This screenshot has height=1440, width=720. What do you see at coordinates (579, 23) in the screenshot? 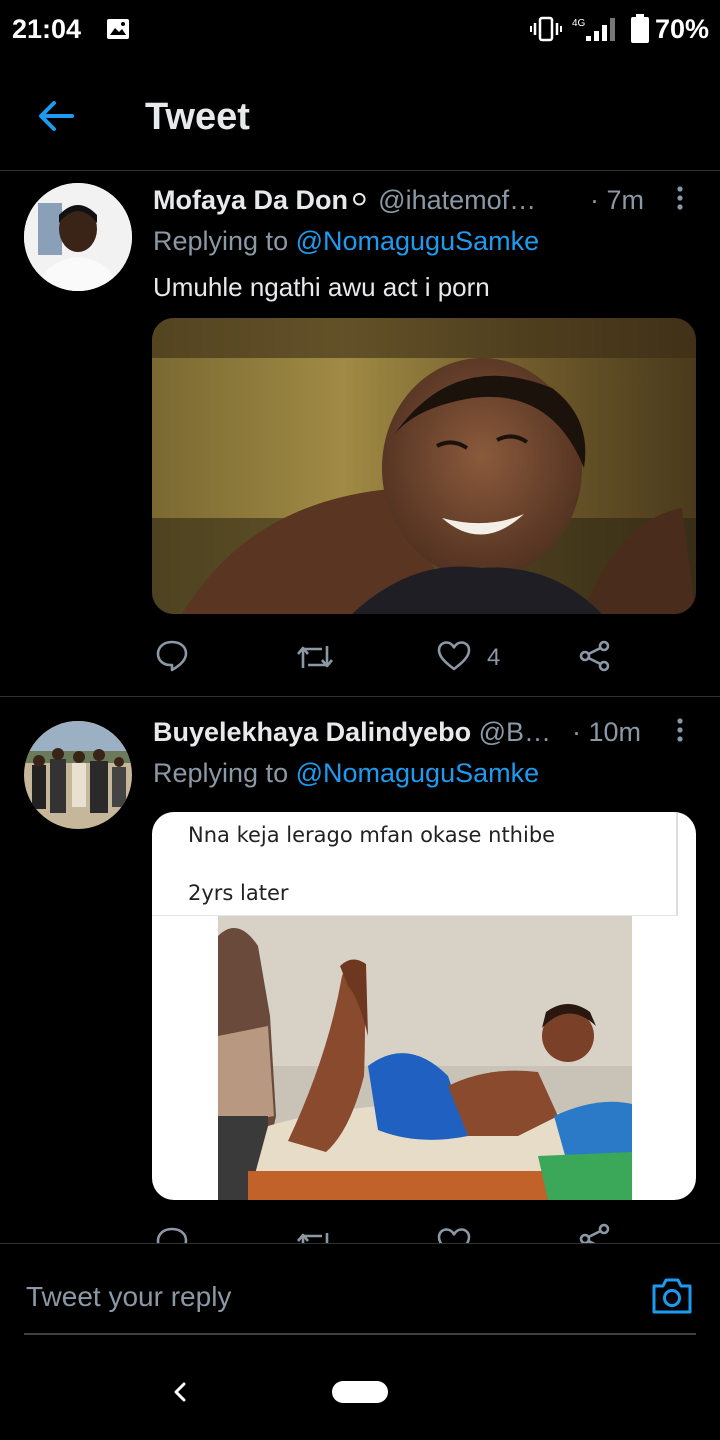
I see `svg-text: 4G` at bounding box center [579, 23].